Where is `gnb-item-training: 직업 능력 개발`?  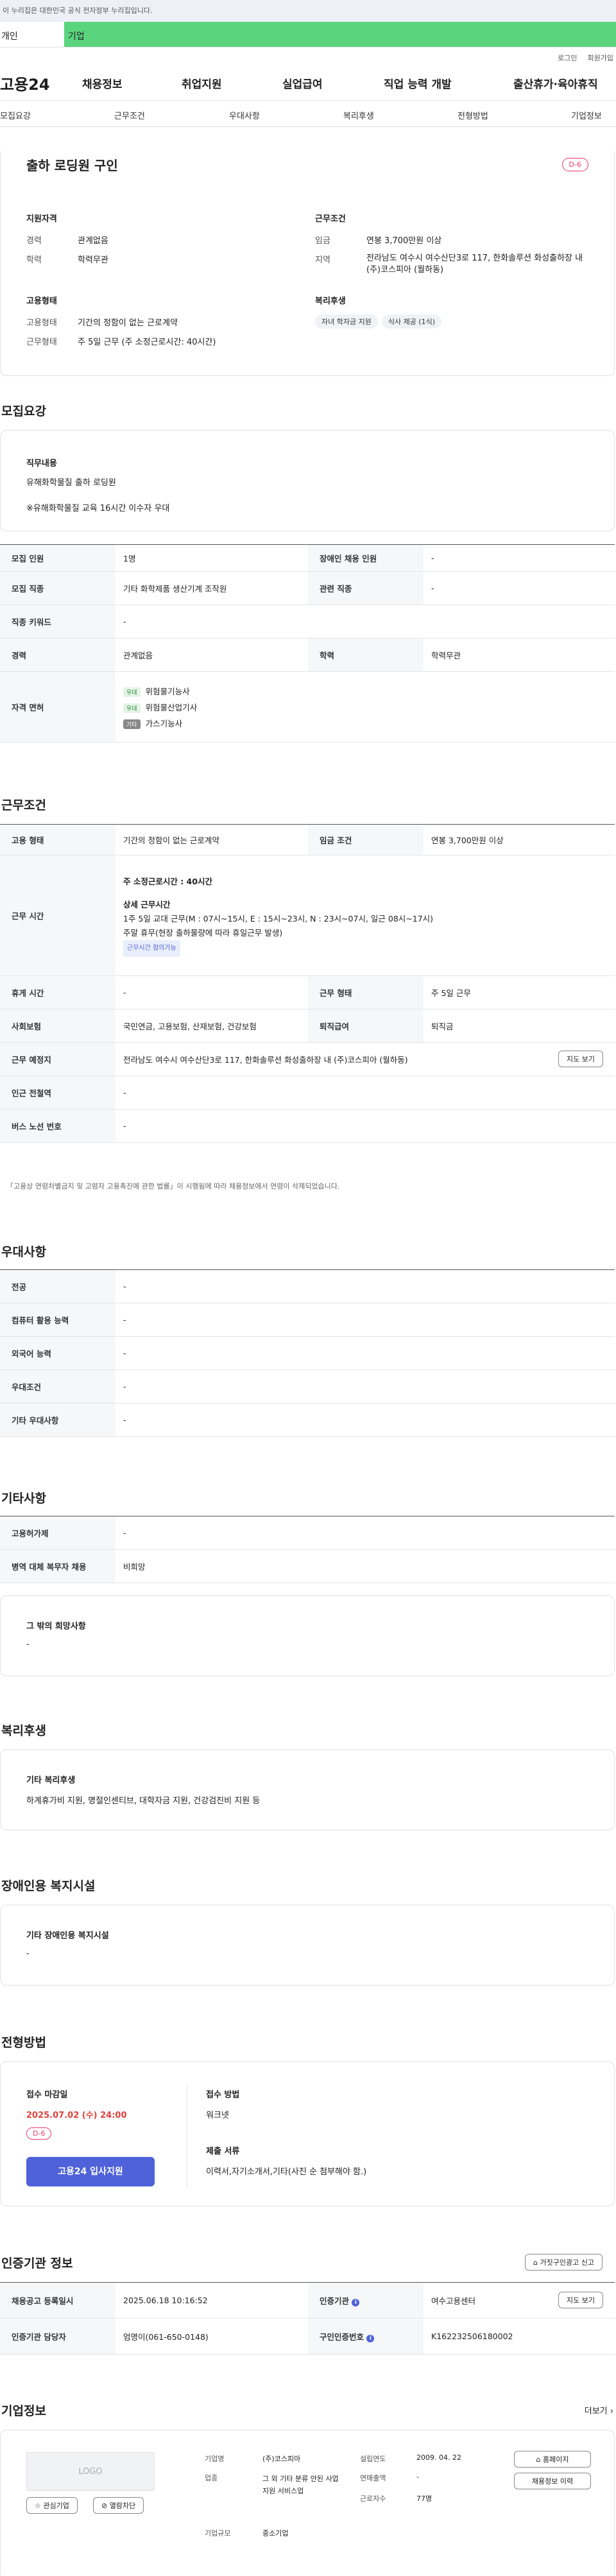
gnb-item-training: 직업 능력 개발 is located at coordinates (418, 83).